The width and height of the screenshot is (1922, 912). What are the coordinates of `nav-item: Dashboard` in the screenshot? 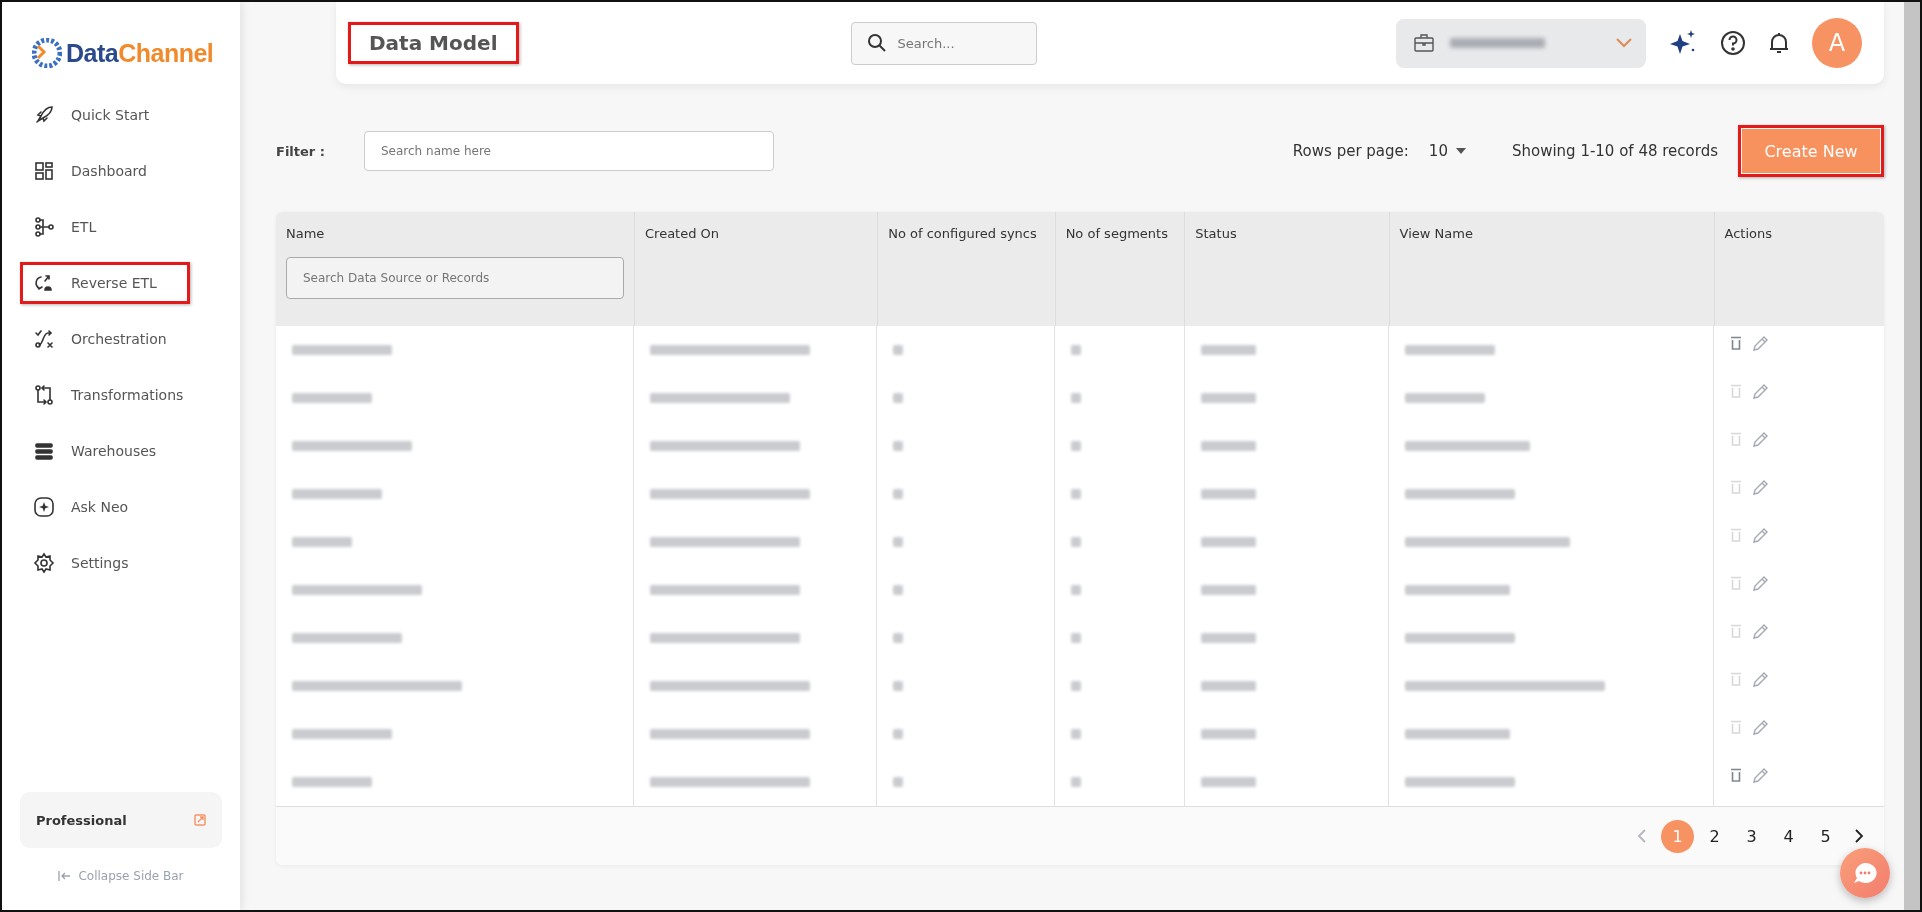 It's located at (105, 171).